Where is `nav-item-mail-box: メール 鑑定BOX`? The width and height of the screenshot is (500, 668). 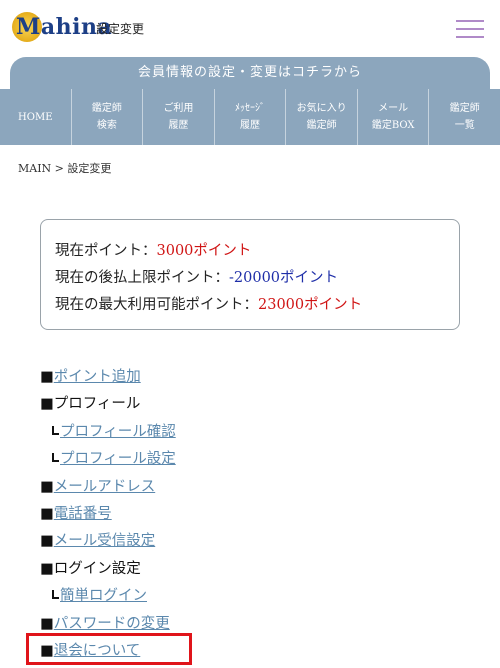
nav-item-mail-box: メール 鑑定BOX is located at coordinates (394, 117).